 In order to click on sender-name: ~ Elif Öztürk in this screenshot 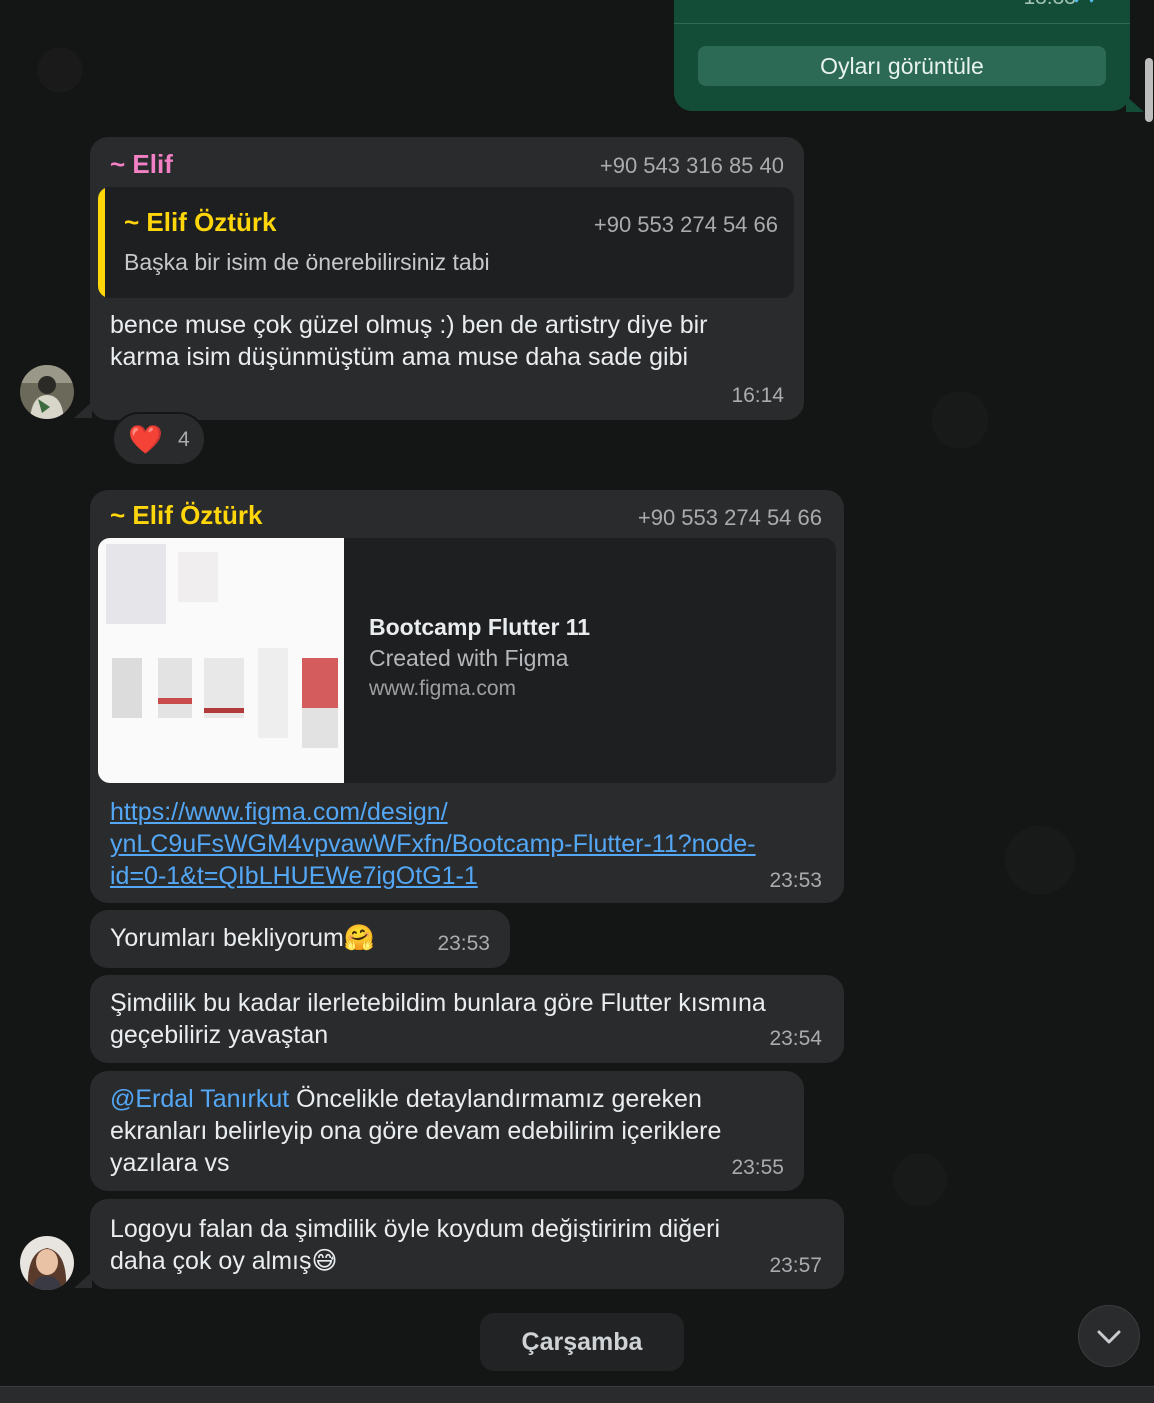, I will do `click(186, 515)`.